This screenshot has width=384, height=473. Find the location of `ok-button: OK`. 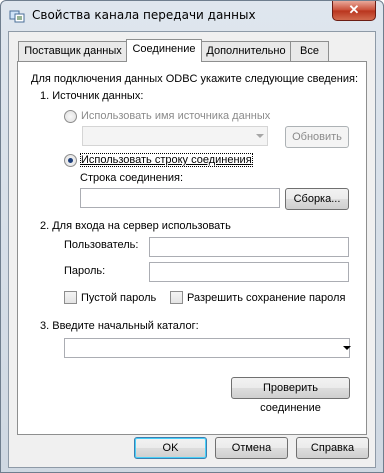

ok-button: OK is located at coordinates (170, 448).